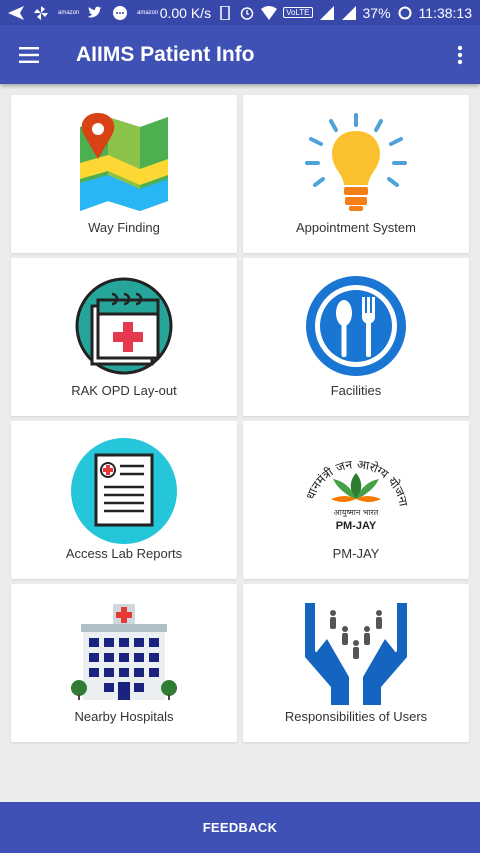 The height and width of the screenshot is (853, 480). What do you see at coordinates (124, 390) in the screenshot?
I see `tile-label: RAK OPD Lay-out` at bounding box center [124, 390].